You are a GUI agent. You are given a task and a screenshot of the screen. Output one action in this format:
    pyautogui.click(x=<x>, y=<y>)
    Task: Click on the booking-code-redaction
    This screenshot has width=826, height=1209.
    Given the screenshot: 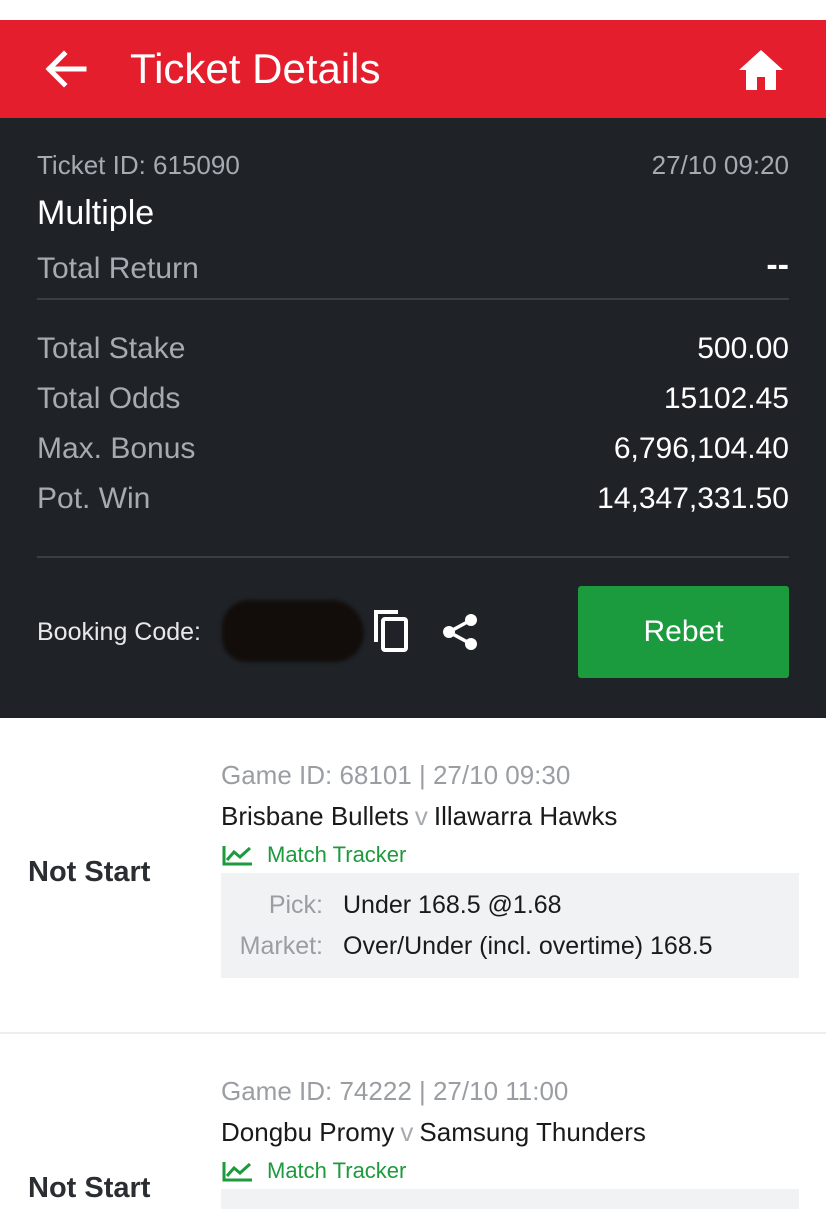 What is the action you would take?
    pyautogui.click(x=293, y=631)
    